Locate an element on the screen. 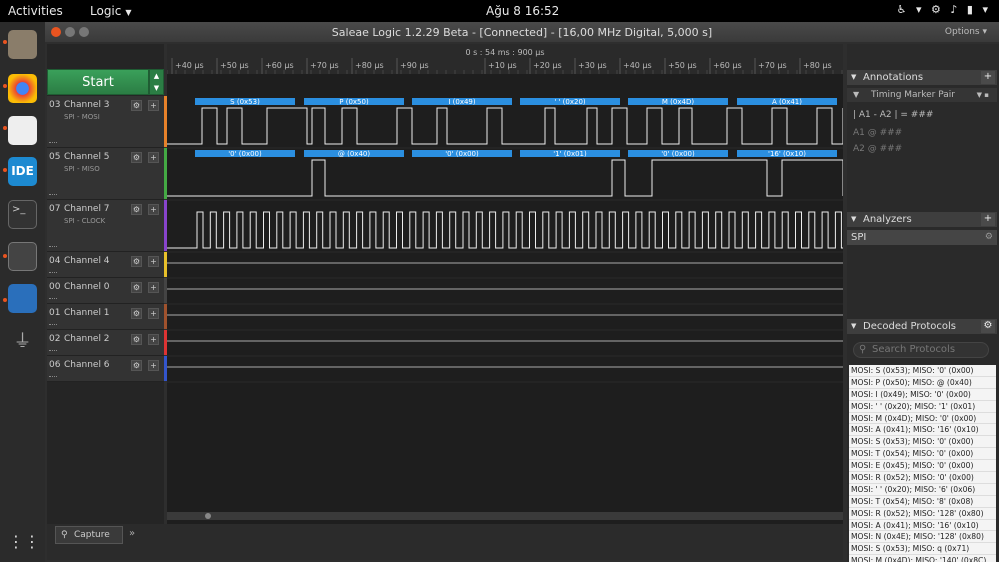 The height and width of the screenshot is (562, 999). channel-row: 06 Channel 6 ⚙ + is located at coordinates (105, 369).